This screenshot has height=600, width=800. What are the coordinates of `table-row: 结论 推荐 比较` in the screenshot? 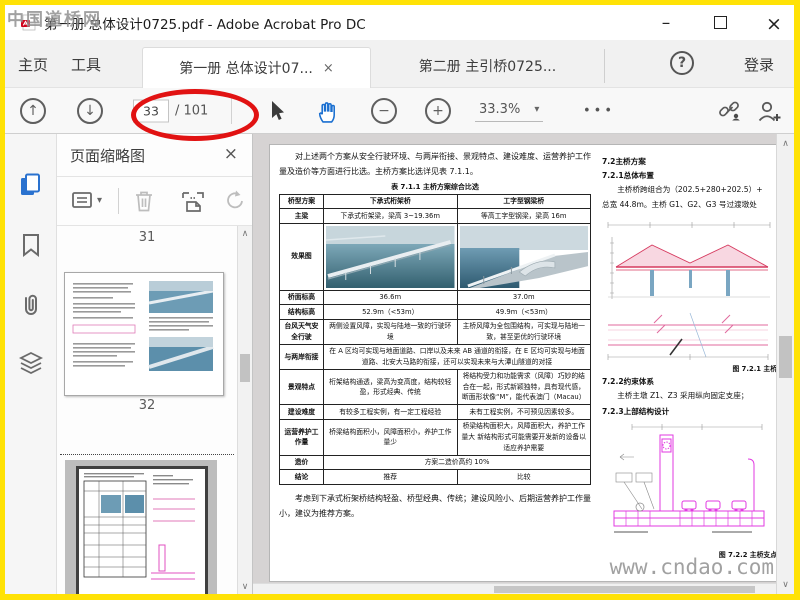 It's located at (435, 477).